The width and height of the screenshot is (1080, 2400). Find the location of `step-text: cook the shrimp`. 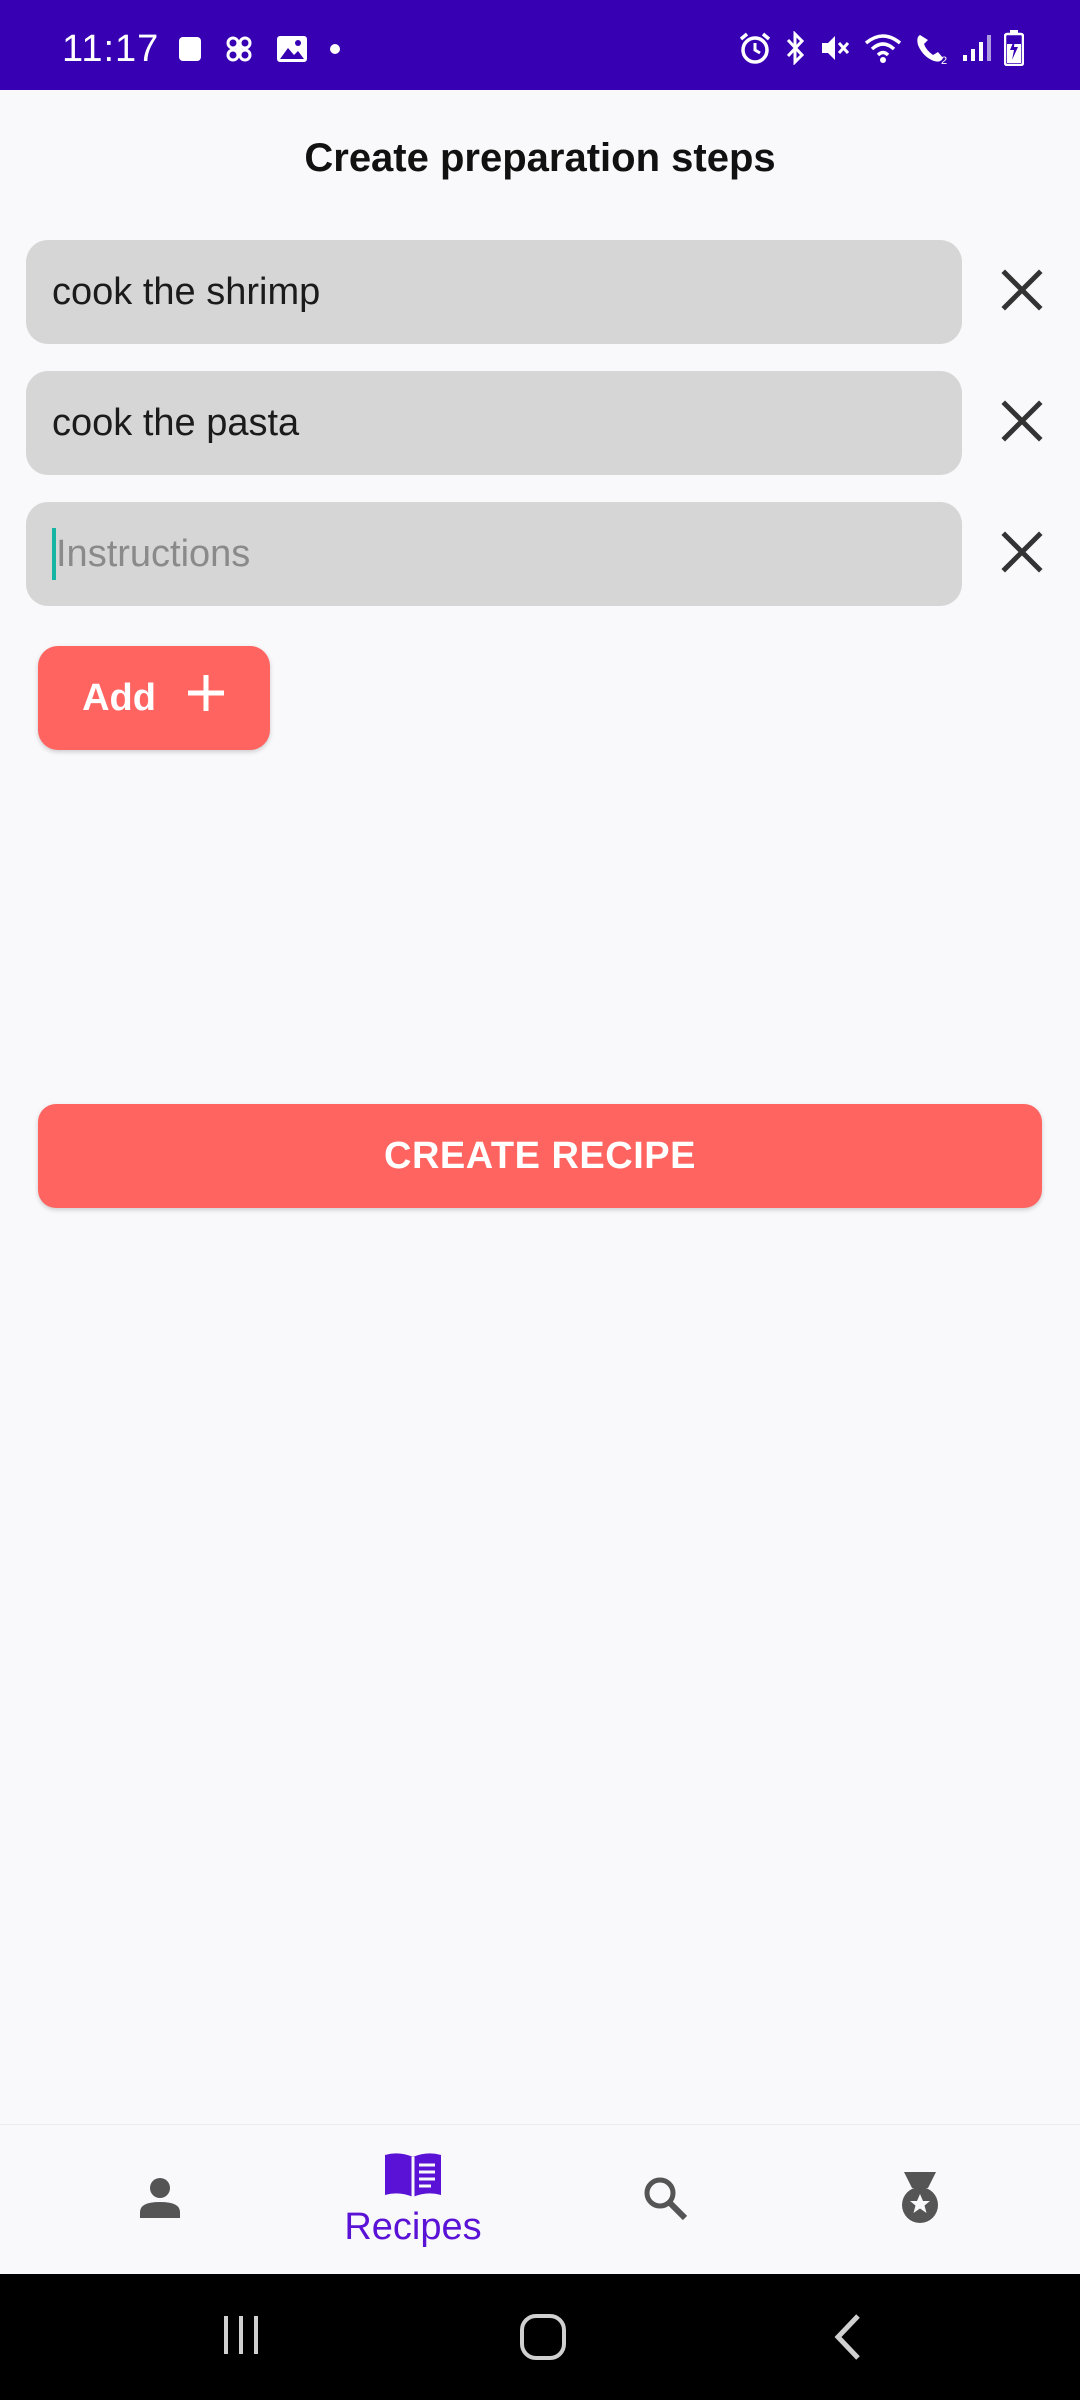

step-text: cook the shrimp is located at coordinates (186, 292).